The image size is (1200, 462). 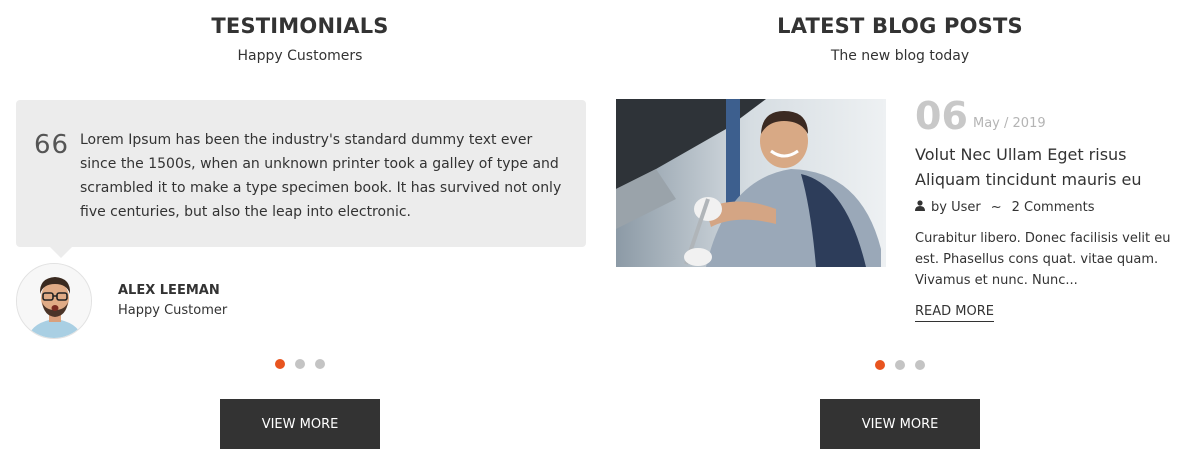 I want to click on blog-title: LATEST BLOG POSTS, so click(x=900, y=26).